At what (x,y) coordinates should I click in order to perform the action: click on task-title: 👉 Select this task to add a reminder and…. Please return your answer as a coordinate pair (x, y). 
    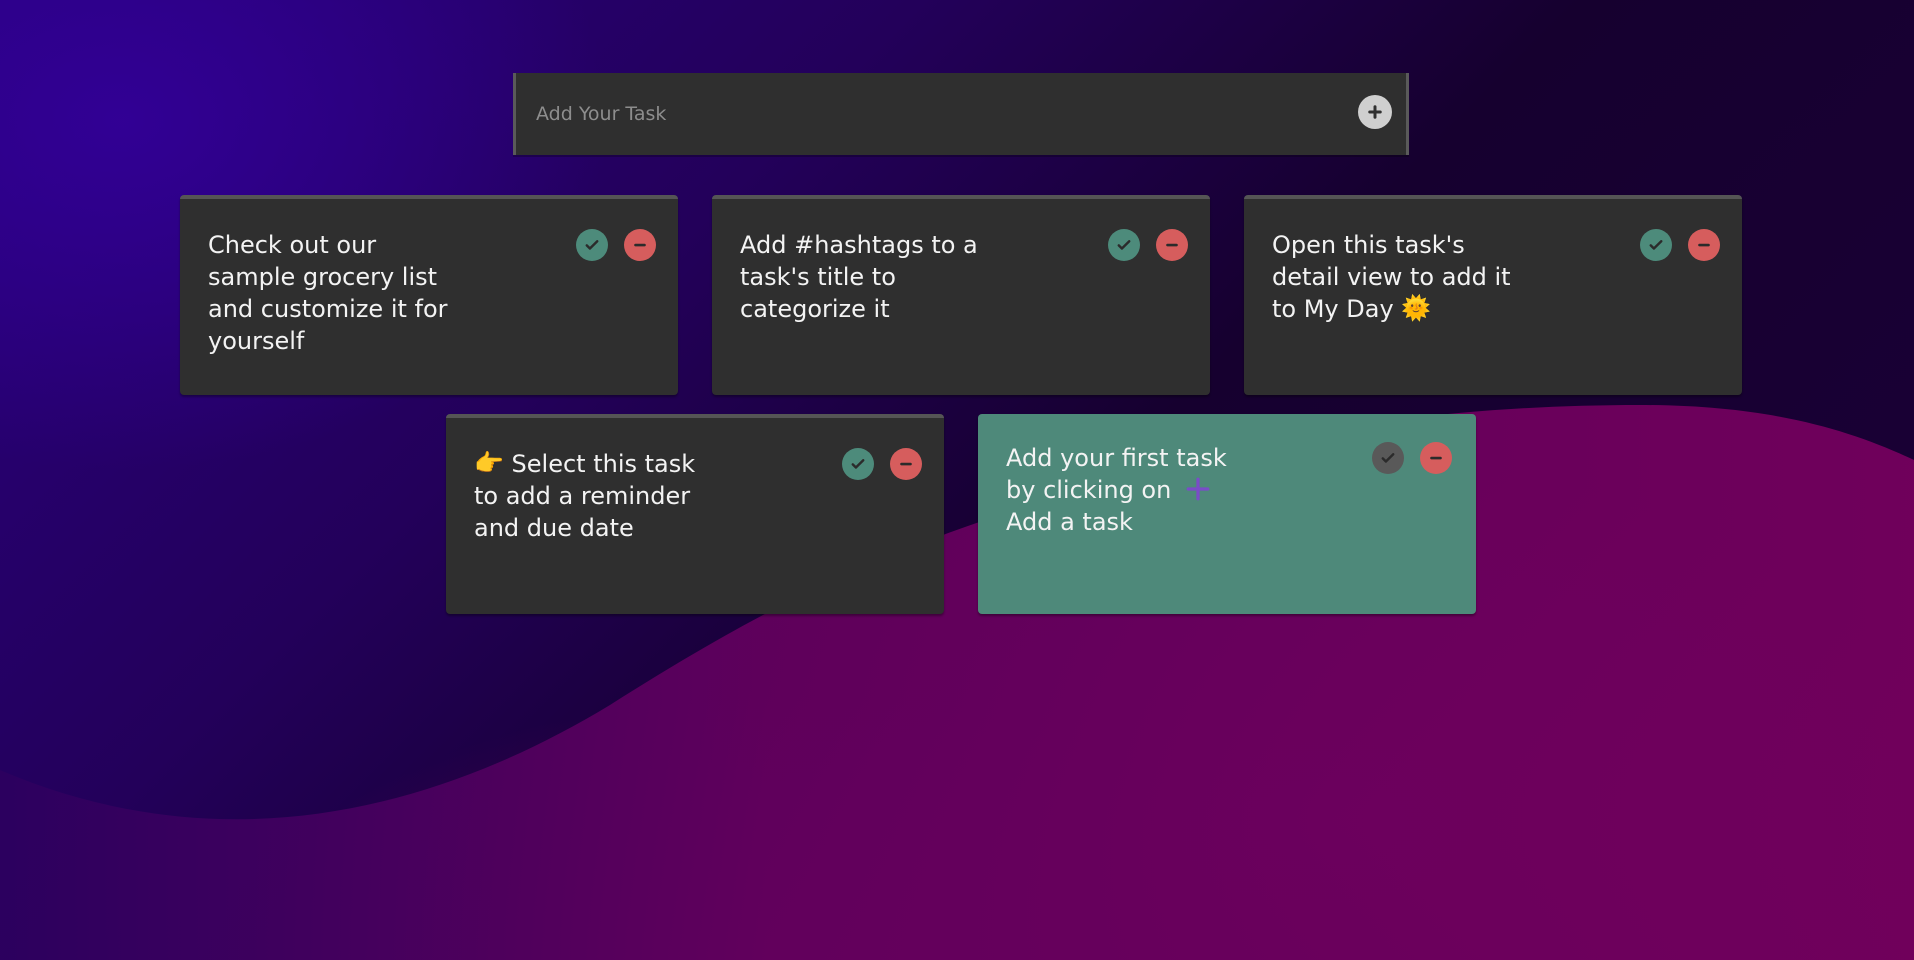
    Looking at the image, I should click on (594, 496).